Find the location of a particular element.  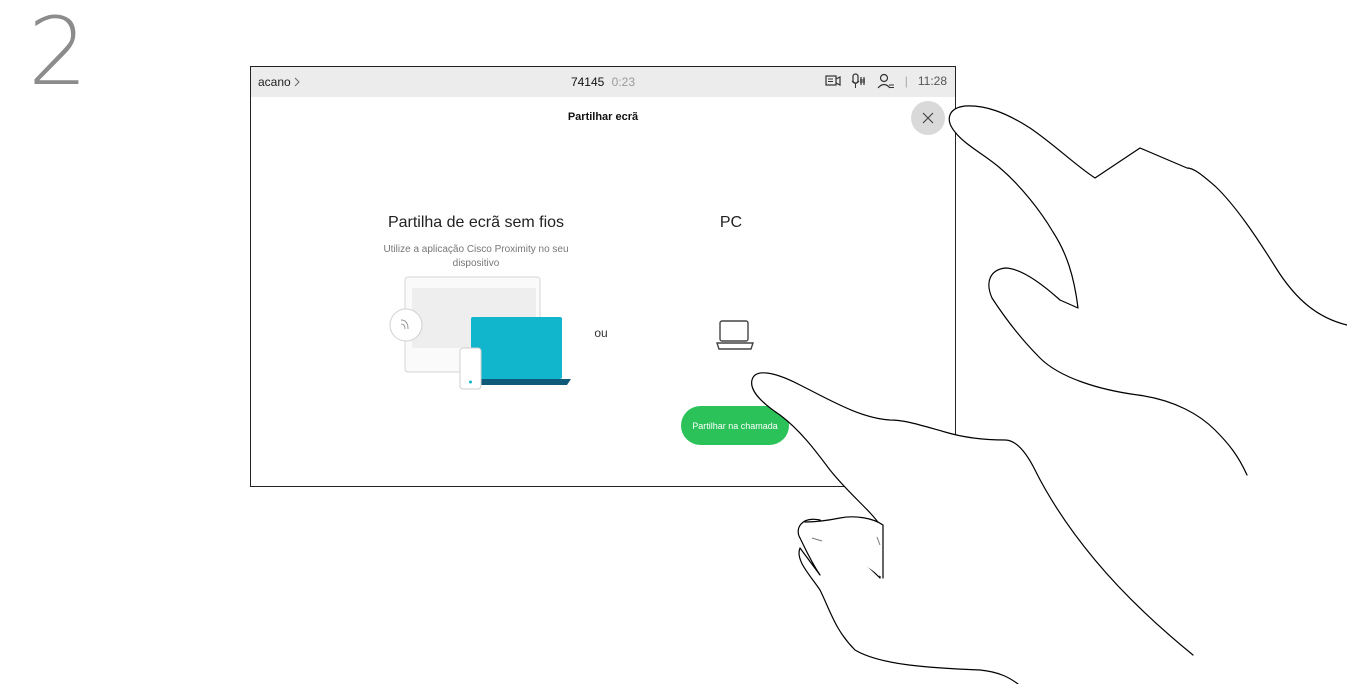

wireless-share-illustration is located at coordinates (540, 336).